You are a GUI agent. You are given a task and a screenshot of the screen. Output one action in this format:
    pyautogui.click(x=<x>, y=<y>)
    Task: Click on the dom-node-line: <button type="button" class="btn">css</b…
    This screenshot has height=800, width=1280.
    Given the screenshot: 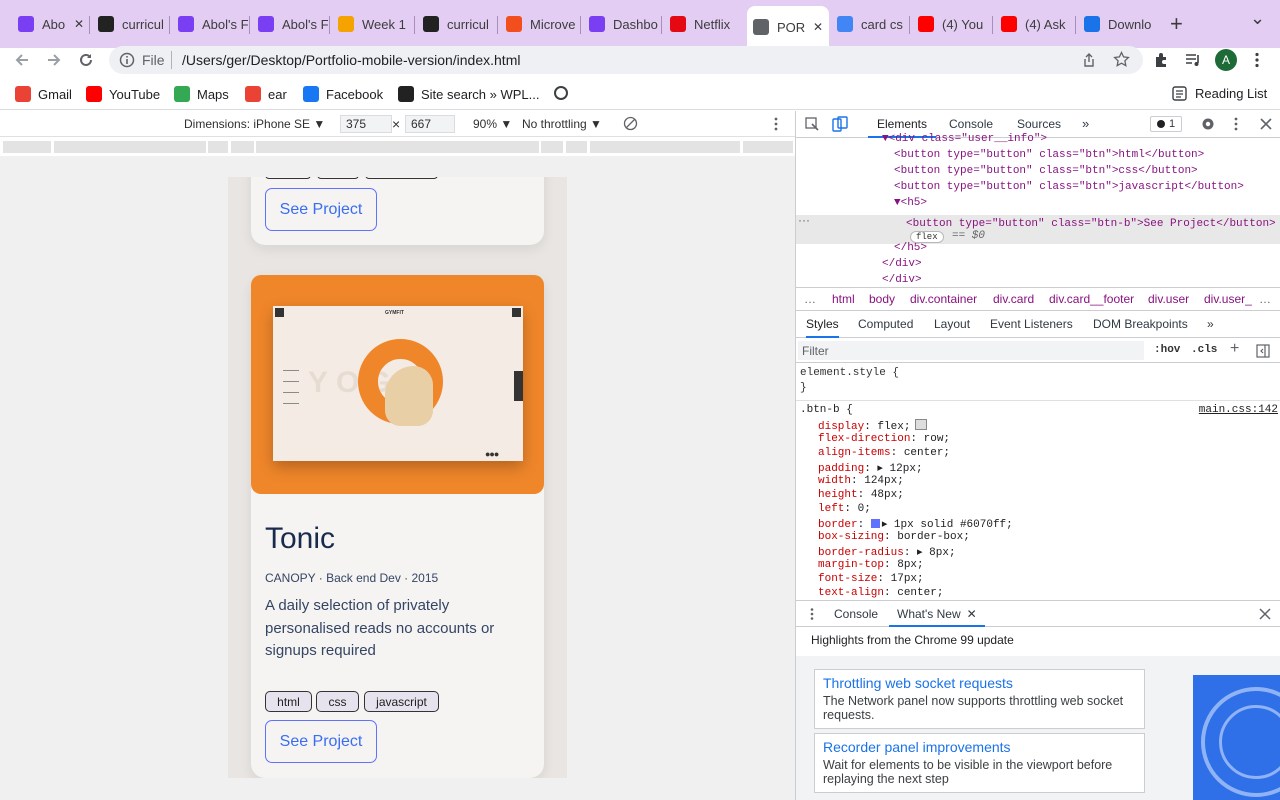 What is the action you would take?
    pyautogui.click(x=1038, y=173)
    